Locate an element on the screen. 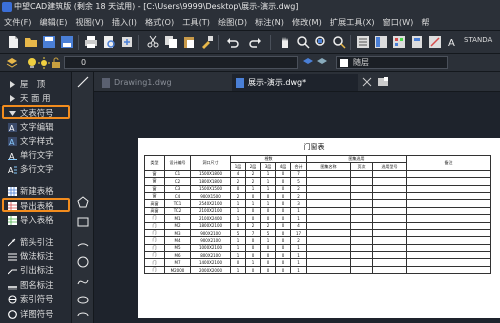 Image resolution: width=500 pixels, height=323 pixels. properties-icon is located at coordinates (363, 42).